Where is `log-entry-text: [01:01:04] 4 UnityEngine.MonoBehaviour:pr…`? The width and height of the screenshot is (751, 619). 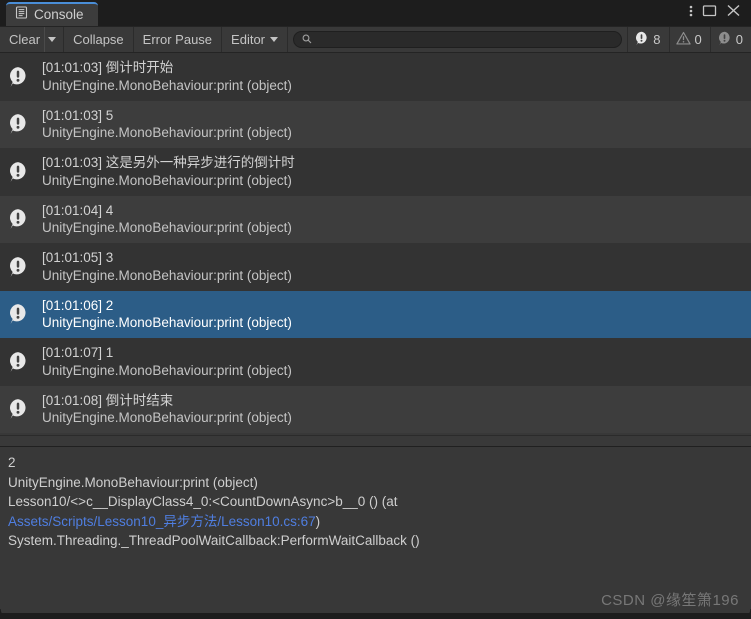 log-entry-text: [01:01:04] 4 UnityEngine.MonoBehaviour:pr… is located at coordinates (167, 219).